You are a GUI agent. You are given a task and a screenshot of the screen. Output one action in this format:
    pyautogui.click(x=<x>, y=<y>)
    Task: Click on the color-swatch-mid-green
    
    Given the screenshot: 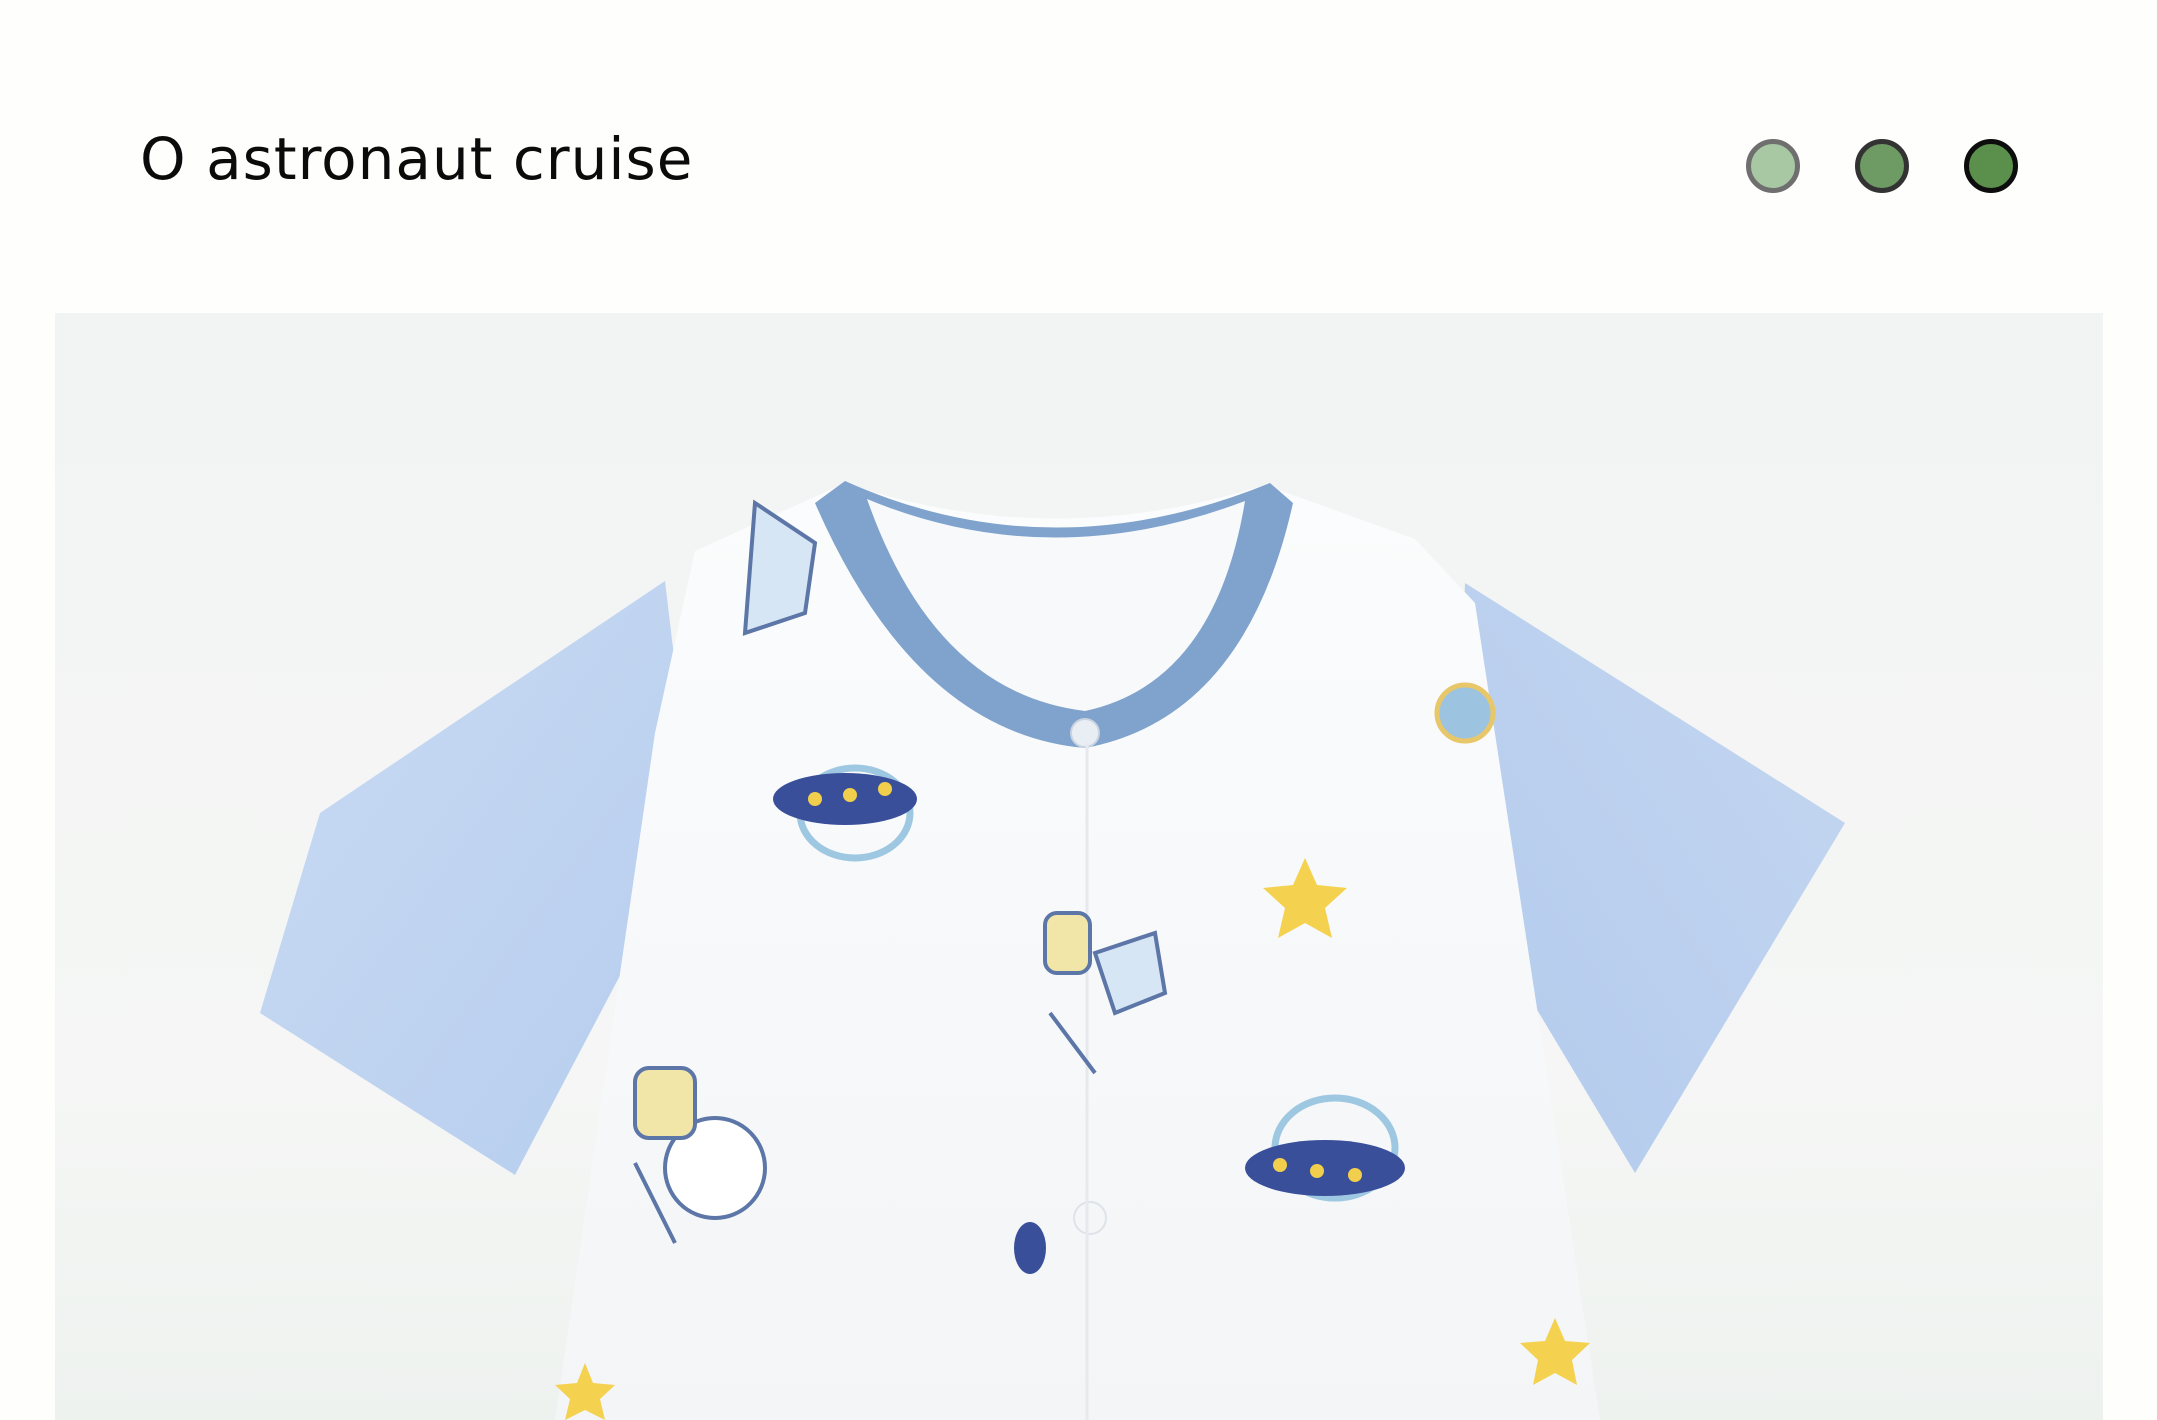 What is the action you would take?
    pyautogui.click(x=1882, y=166)
    